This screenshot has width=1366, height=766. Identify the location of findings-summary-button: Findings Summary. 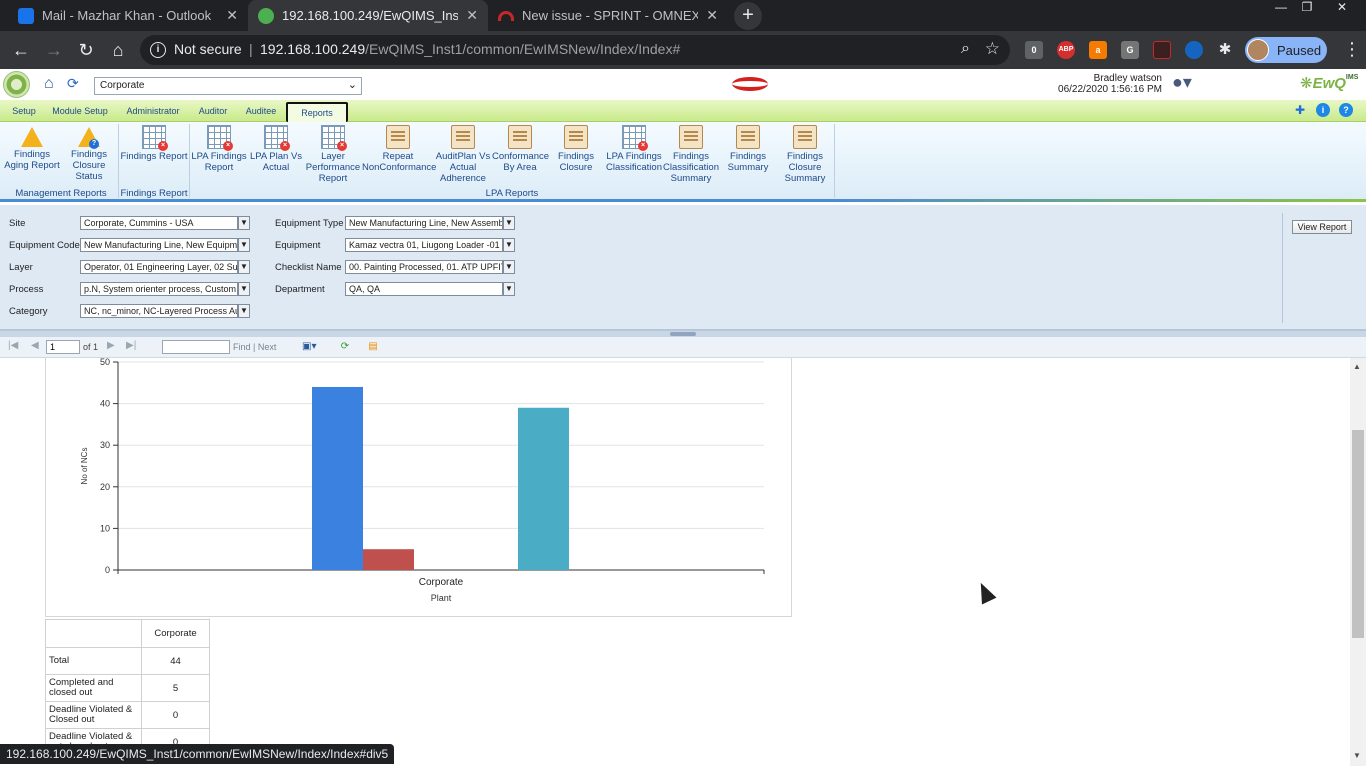
(748, 149).